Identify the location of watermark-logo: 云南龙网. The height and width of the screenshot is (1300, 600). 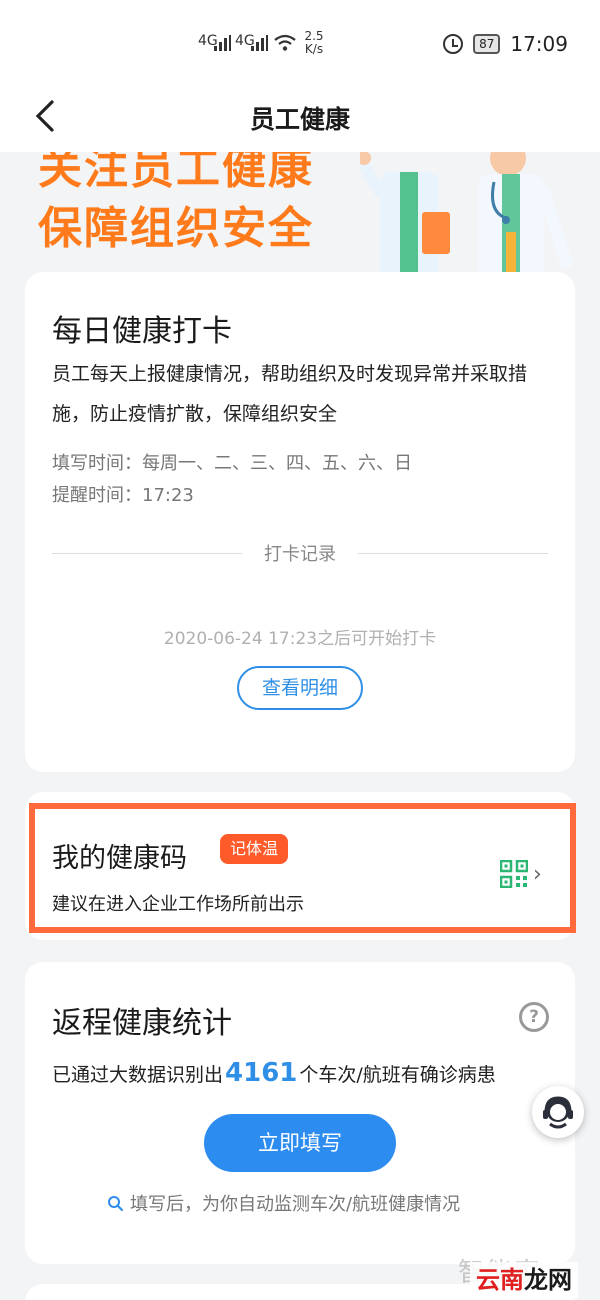
(524, 1280).